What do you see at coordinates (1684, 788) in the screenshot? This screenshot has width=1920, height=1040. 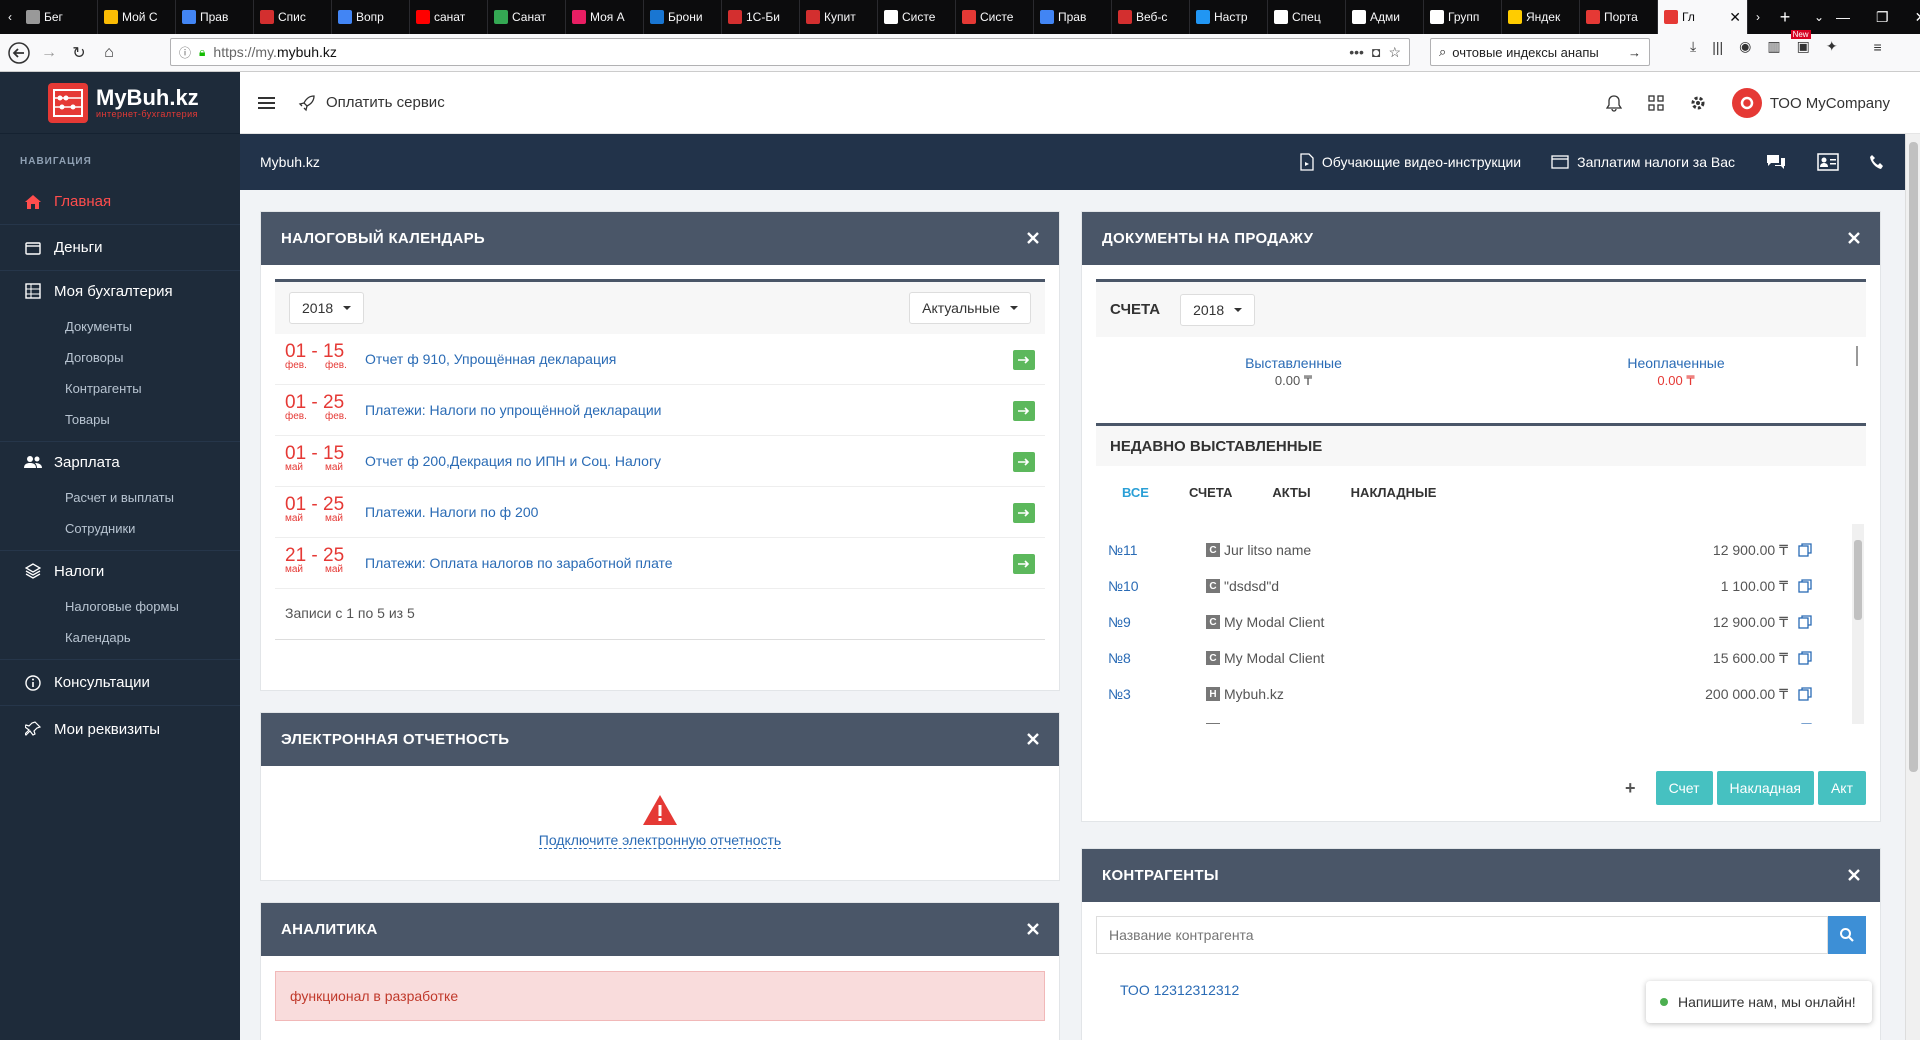 I see `create-invoice-button: Счет` at bounding box center [1684, 788].